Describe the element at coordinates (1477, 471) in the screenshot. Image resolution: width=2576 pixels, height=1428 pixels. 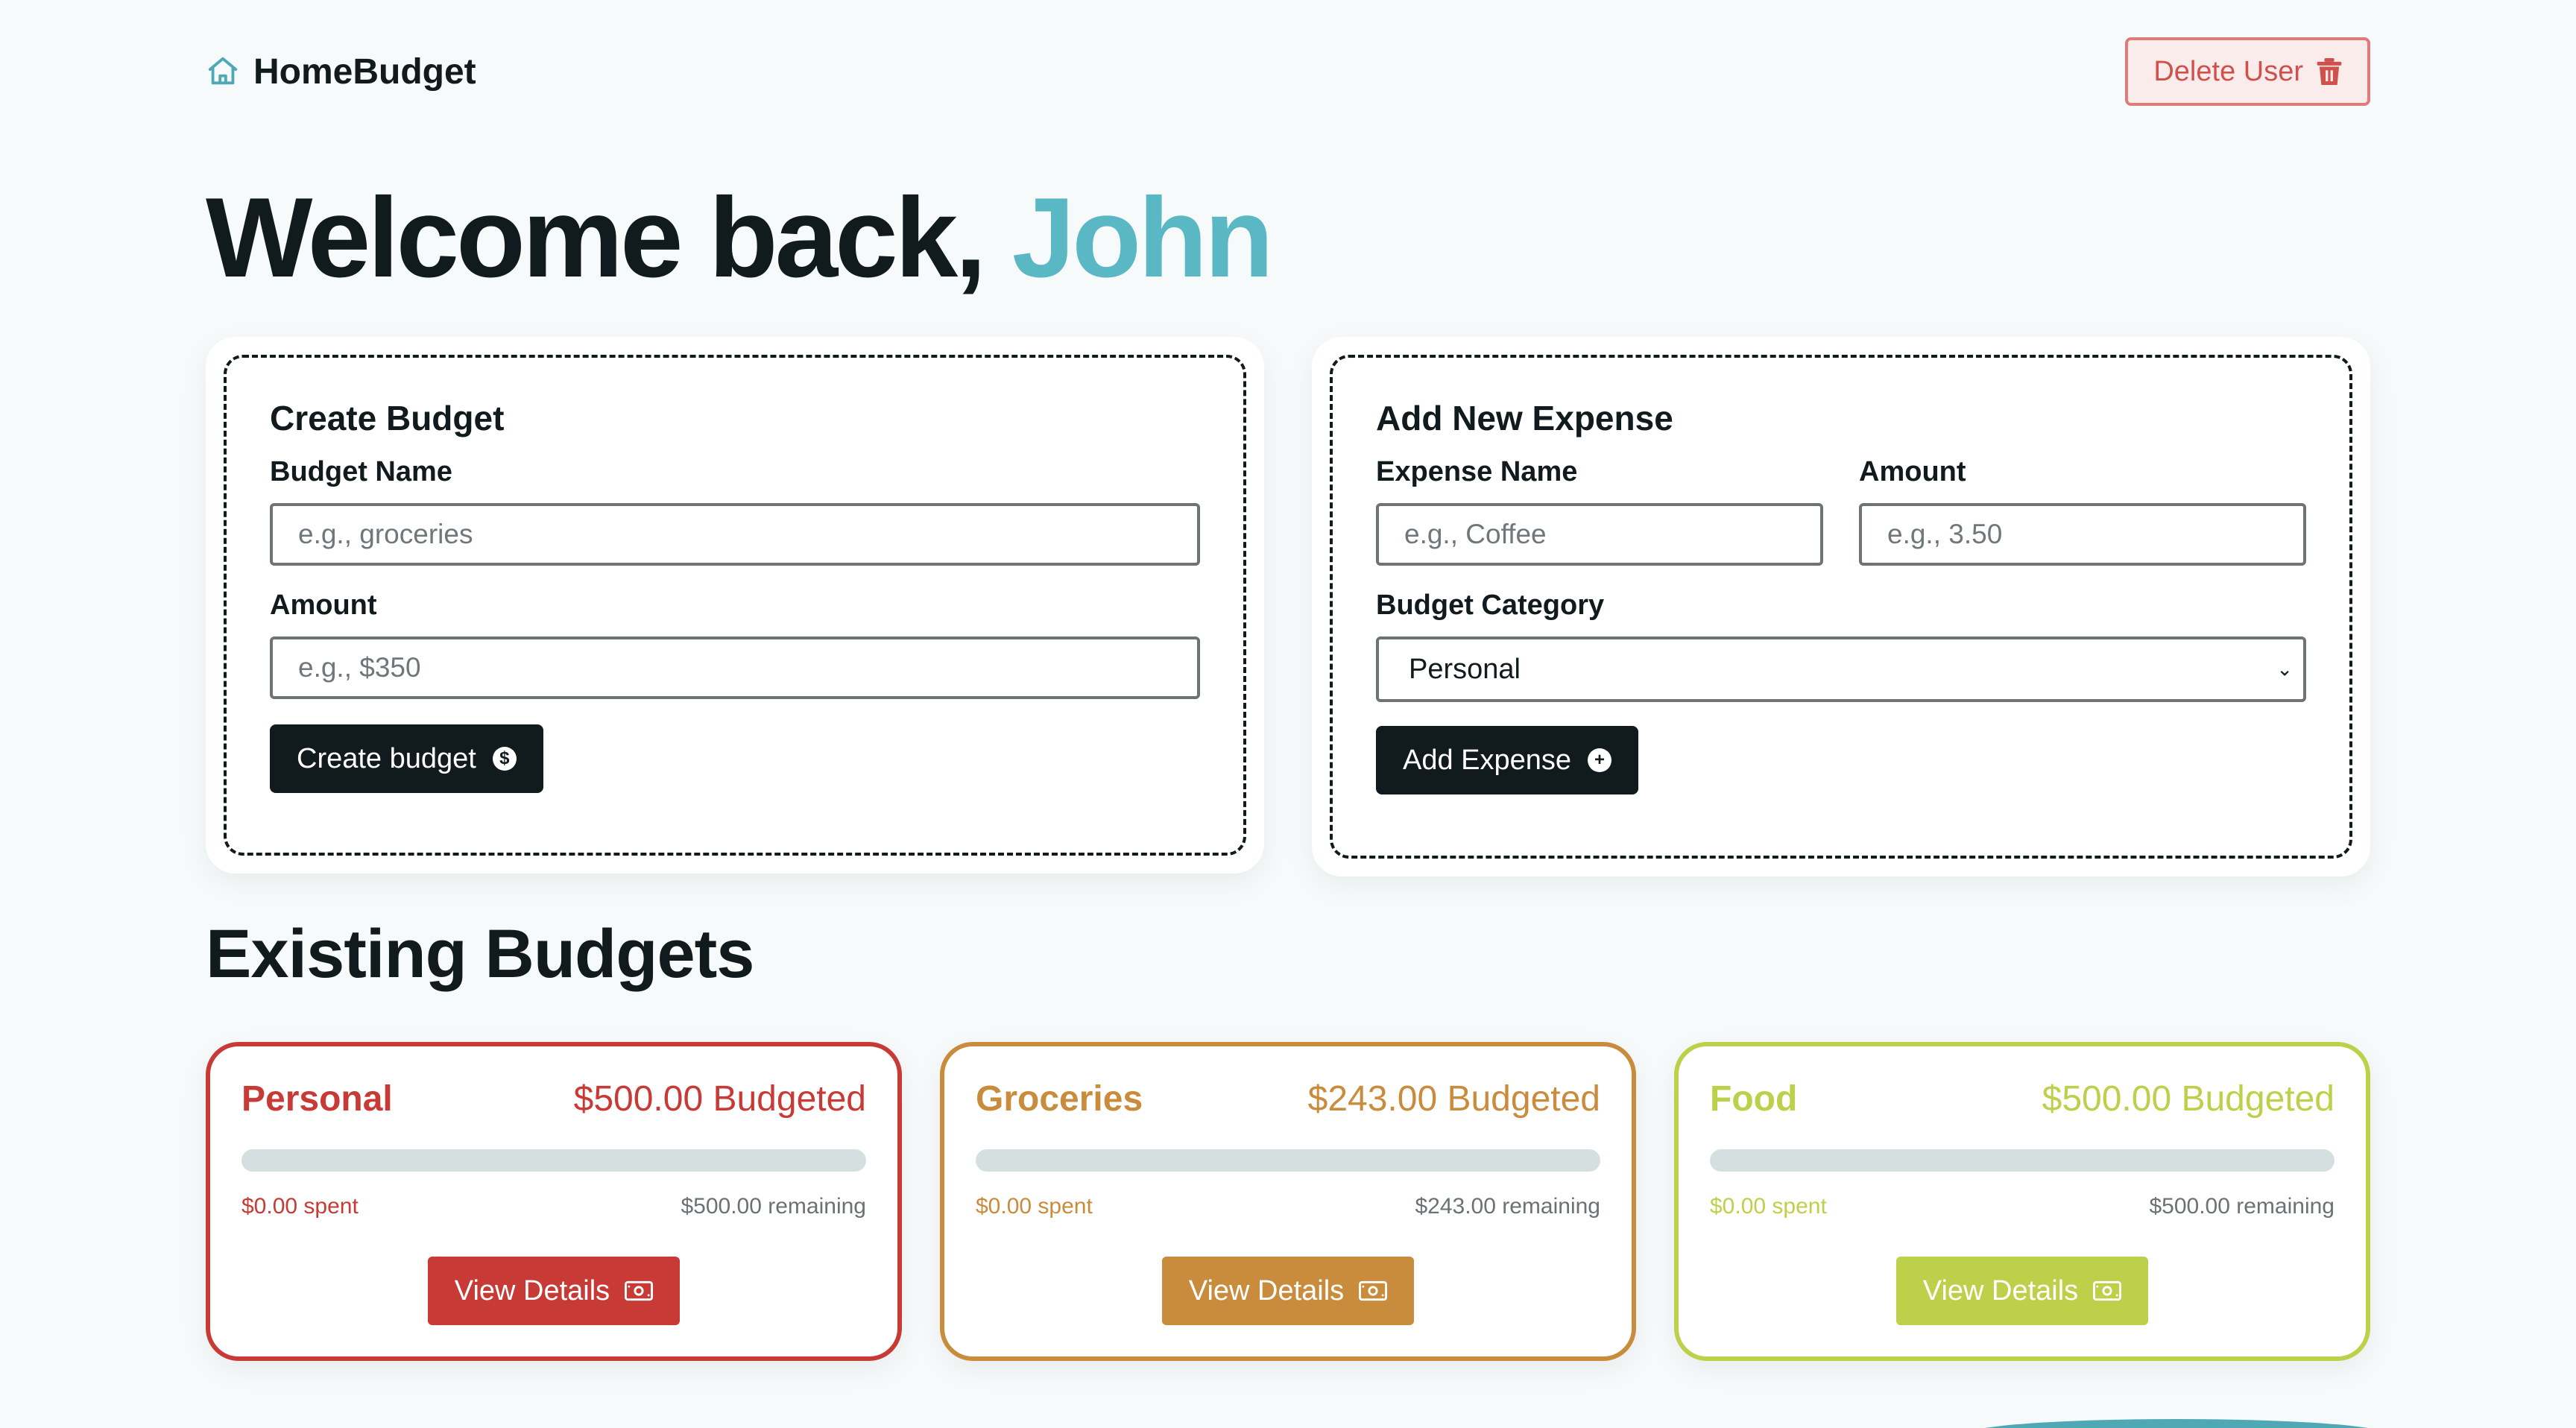
I see `expense-name-label: Expense Name` at that location.